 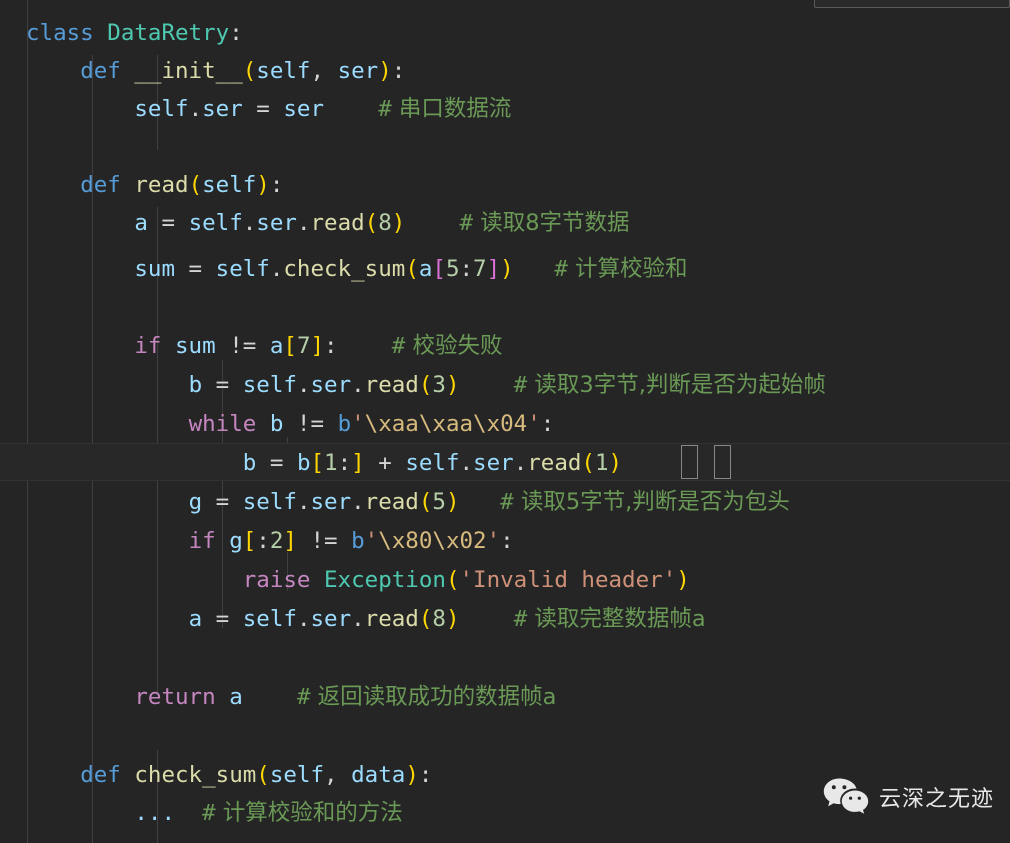 What do you see at coordinates (505, 346) in the screenshot?
I see `code-line-9: if sum != a[7]: # 校验失败` at bounding box center [505, 346].